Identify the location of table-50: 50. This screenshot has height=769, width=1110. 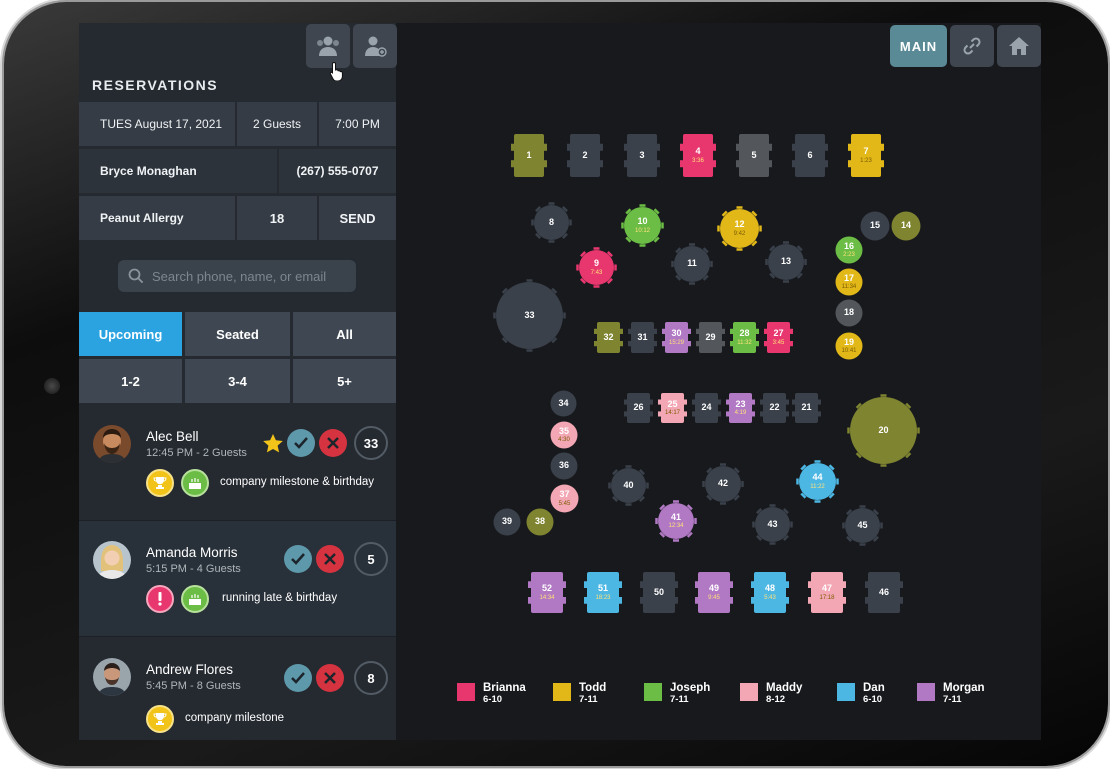
(659, 592).